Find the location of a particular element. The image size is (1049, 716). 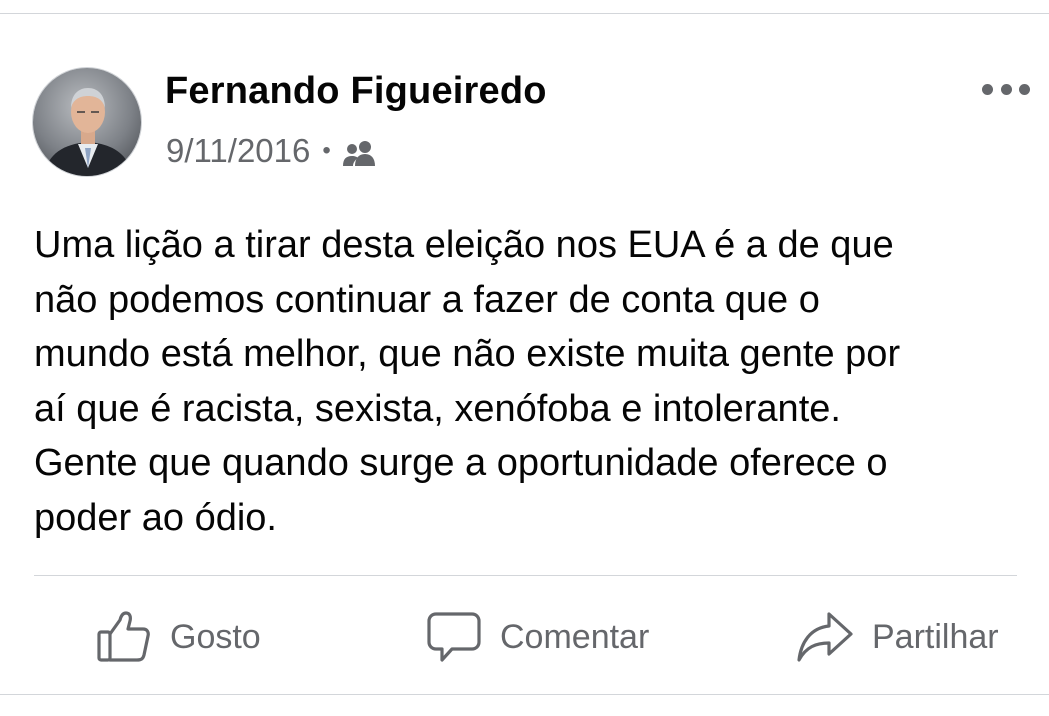

speech-bubble-icon is located at coordinates (454, 637).